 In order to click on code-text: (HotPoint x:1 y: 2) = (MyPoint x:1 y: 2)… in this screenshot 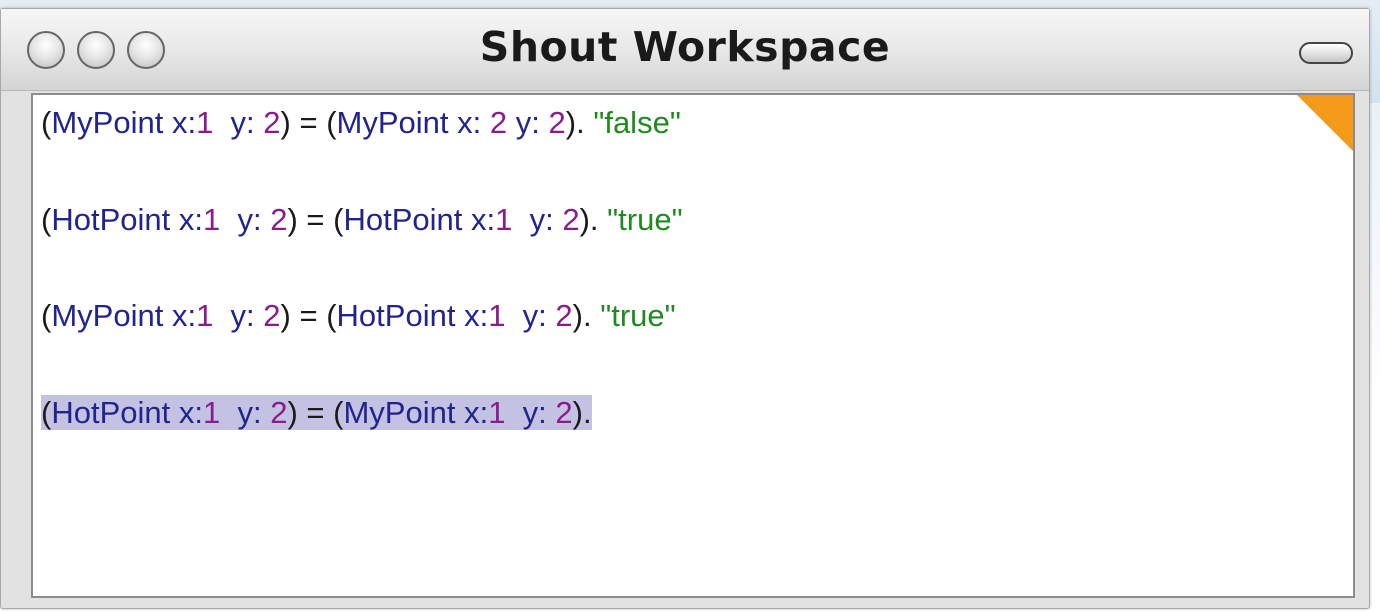, I will do `click(316, 412)`.